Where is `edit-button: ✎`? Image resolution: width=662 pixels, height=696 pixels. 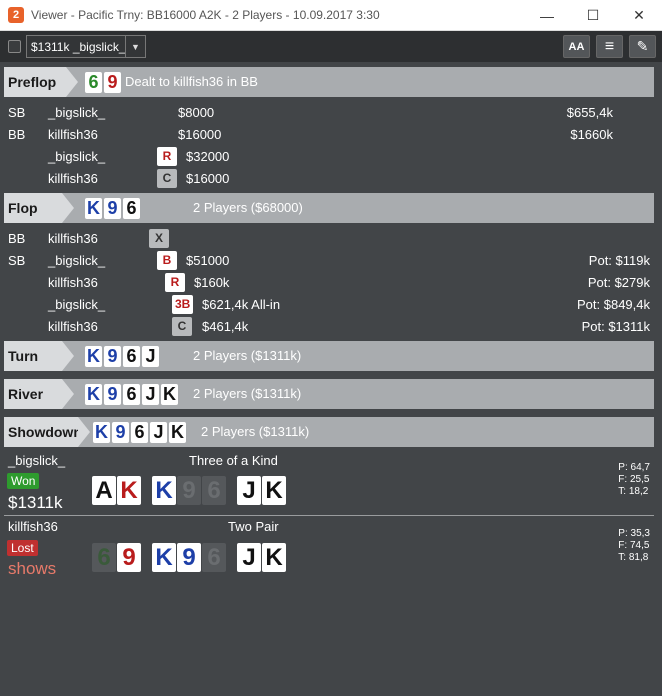
edit-button: ✎ is located at coordinates (642, 46).